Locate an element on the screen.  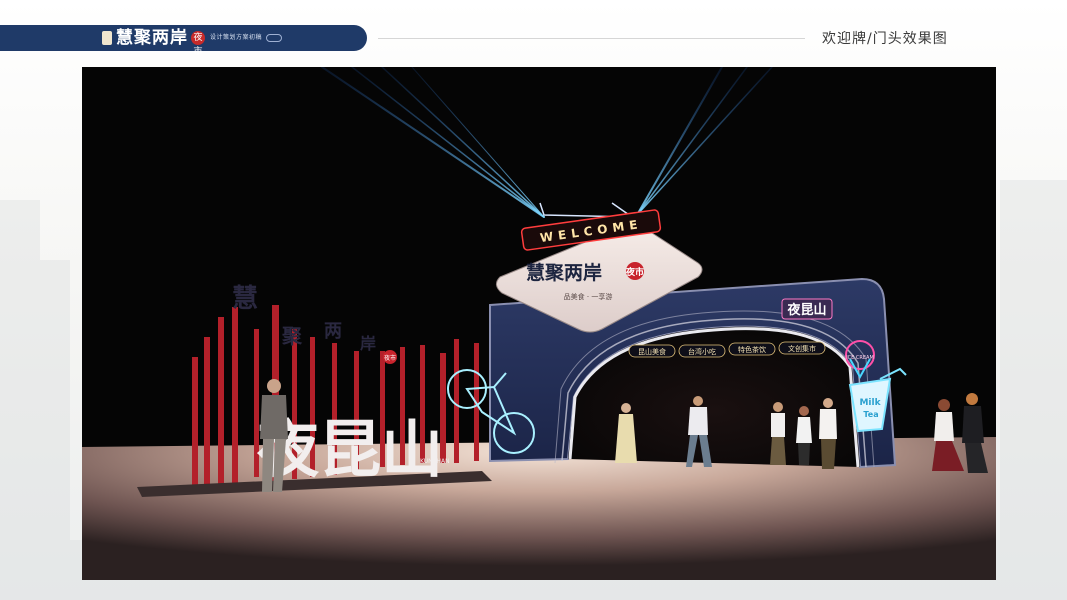
arch-logo: 夜昆山 is located at coordinates (807, 309).